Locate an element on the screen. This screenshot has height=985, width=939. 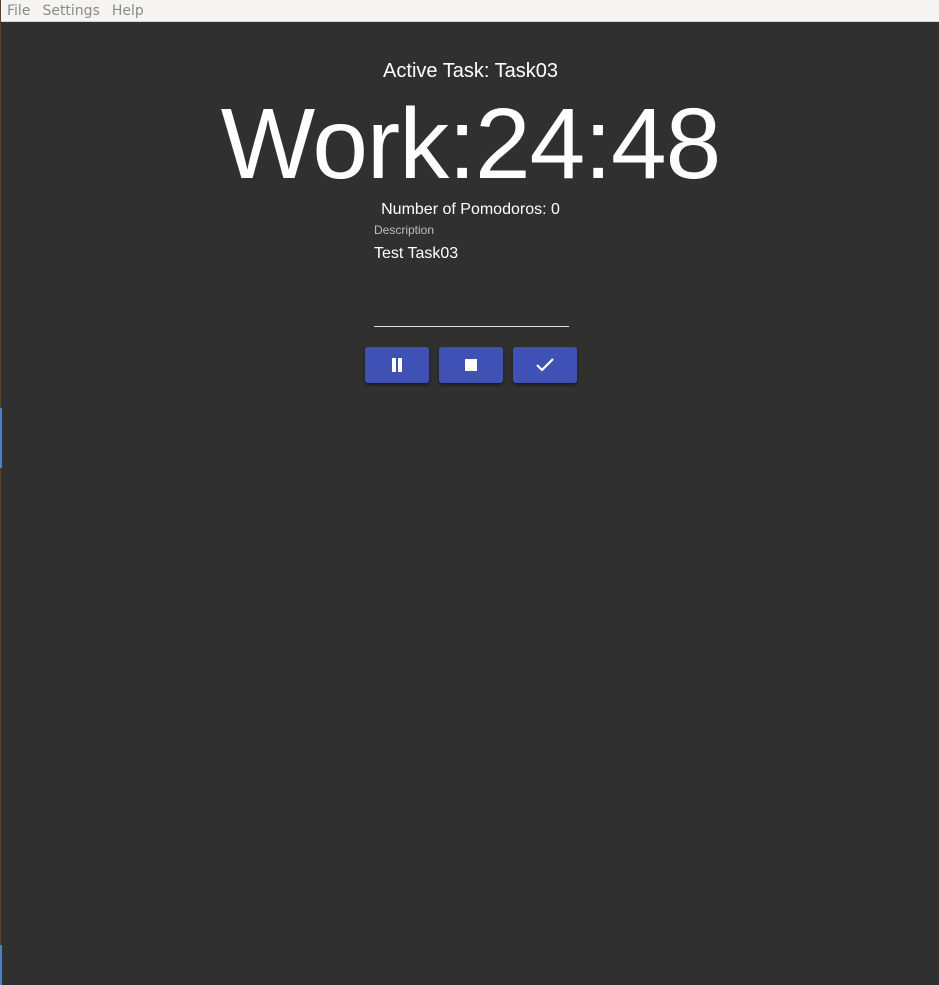
timer-display: Work:24:48 is located at coordinates (471, 144).